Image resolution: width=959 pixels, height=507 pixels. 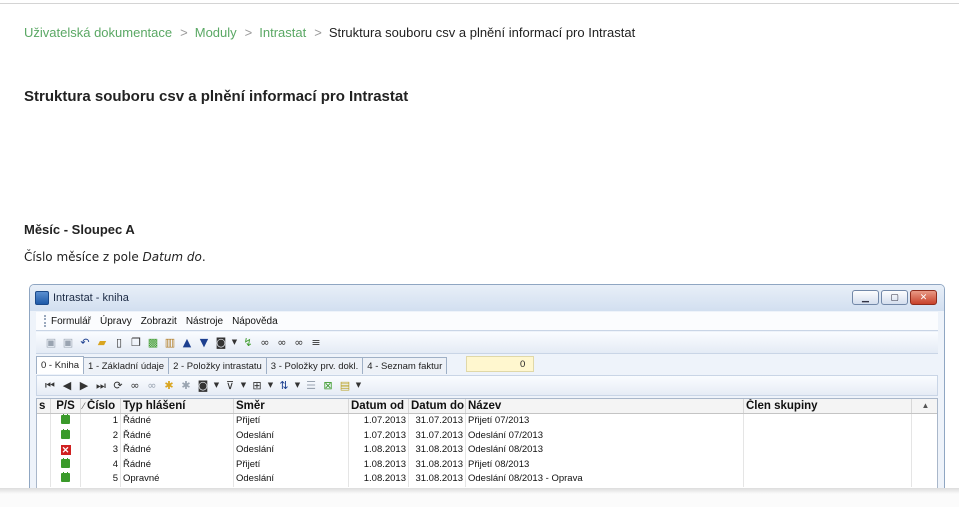 I want to click on column-header-clen-skupiny: Člen skupiny, so click(x=828, y=406).